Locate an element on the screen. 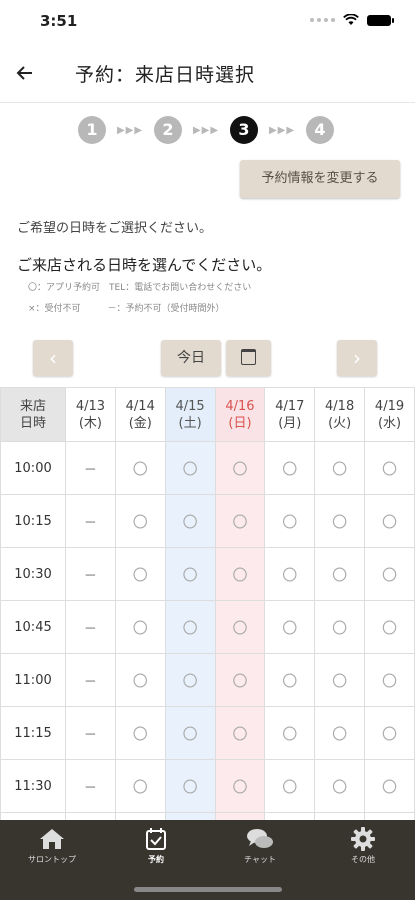 Image resolution: width=415 pixels, height=900 pixels. back-button is located at coordinates (25, 73).